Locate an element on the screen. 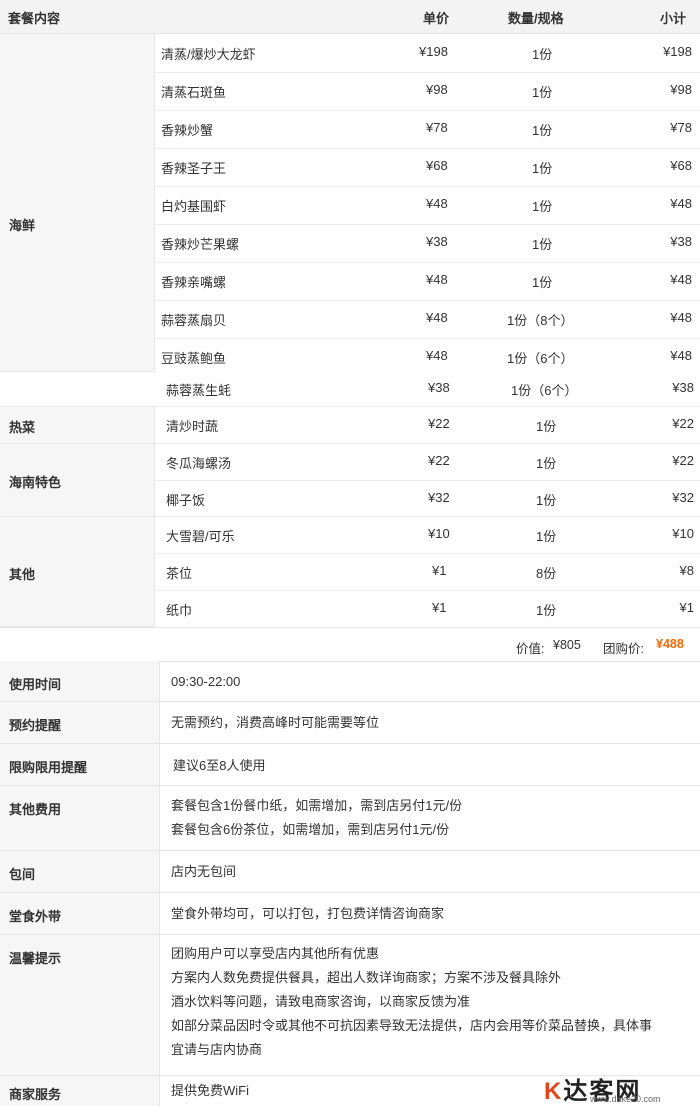 This screenshot has height=1106, width=700. watermark-url: www.dake20.com is located at coordinates (625, 1099).